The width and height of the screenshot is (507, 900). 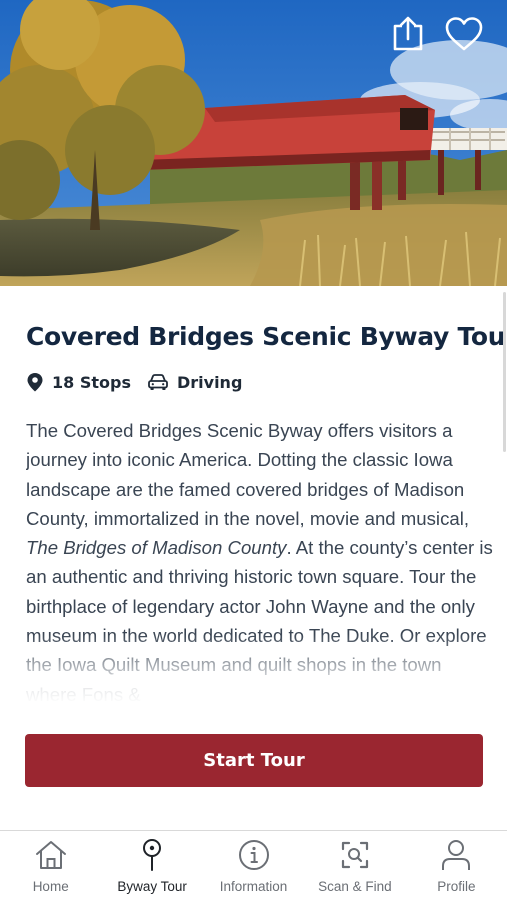 I want to click on tab-label-scan-find: Scan & Find, so click(x=355, y=886).